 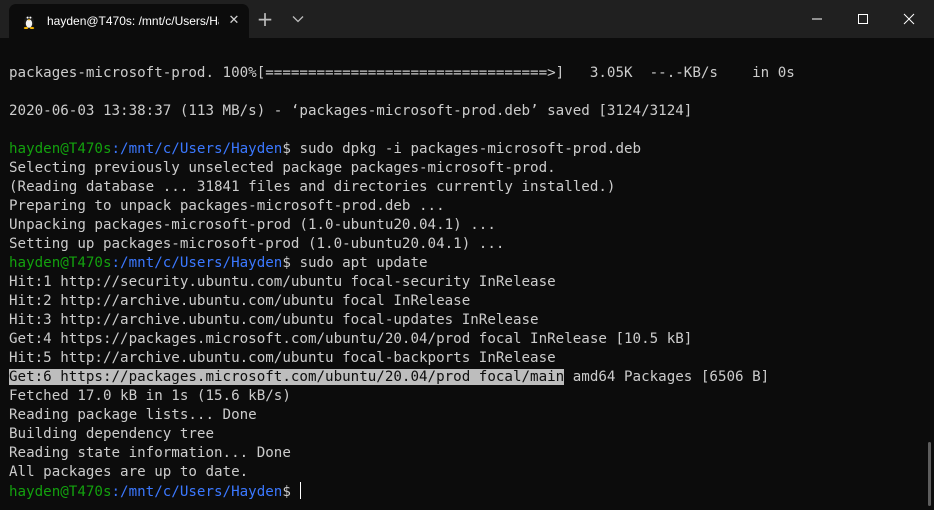 What do you see at coordinates (265, 19) in the screenshot?
I see `new-tab-button: +` at bounding box center [265, 19].